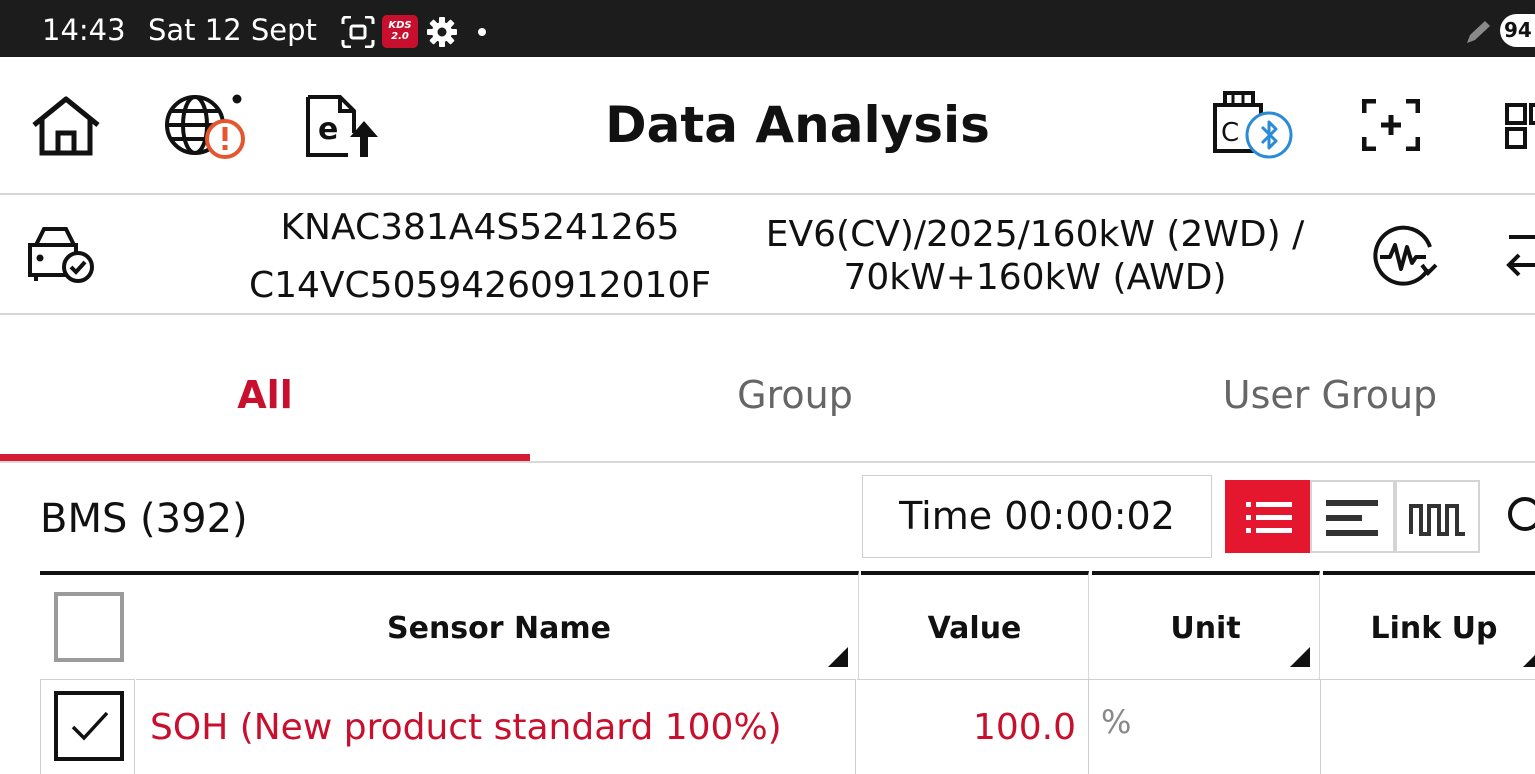 This screenshot has height=774, width=1535. Describe the element at coordinates (797, 125) in the screenshot. I see `page-title: Data Analysis` at that location.